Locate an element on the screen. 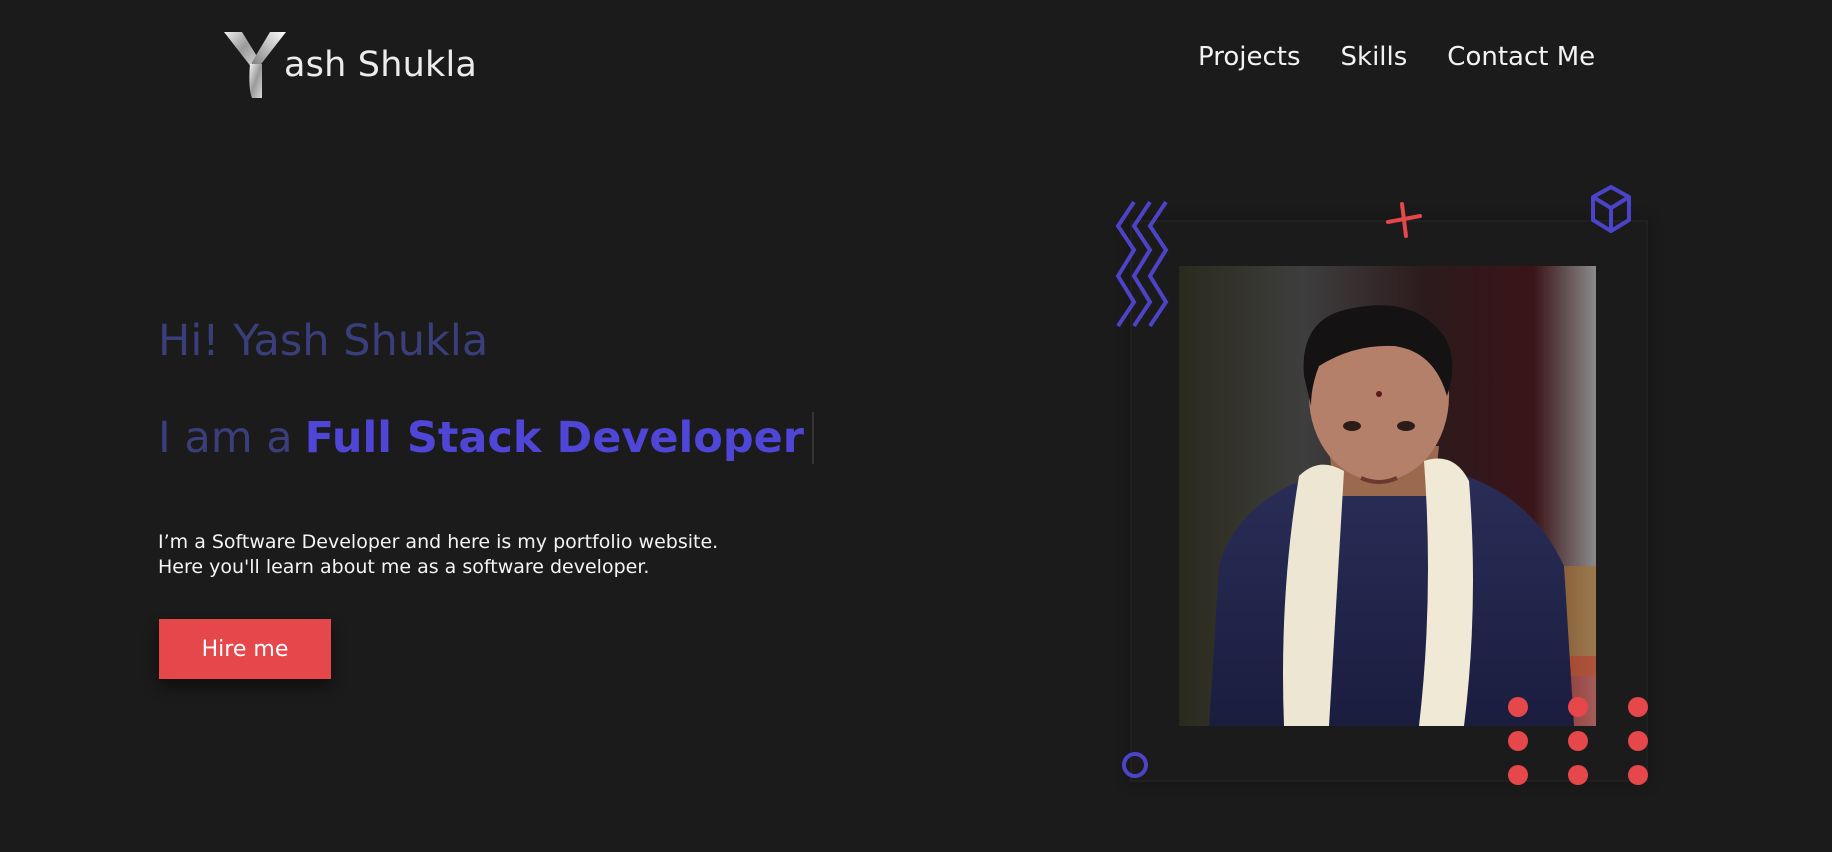 Image resolution: width=1832 pixels, height=852 pixels. hire-me-button: Hire me is located at coordinates (245, 649).